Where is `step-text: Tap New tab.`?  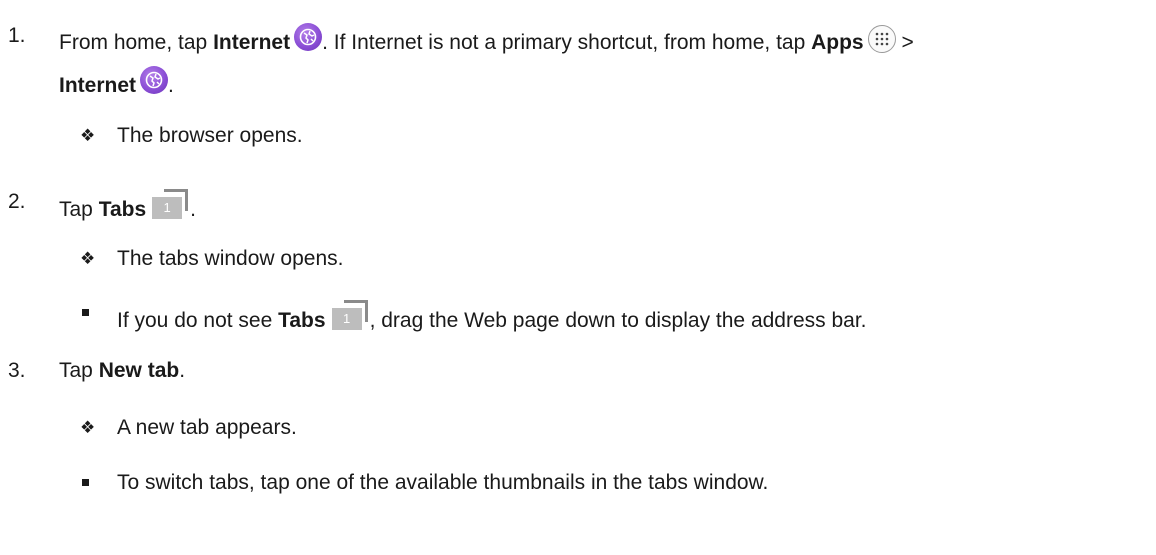 step-text: Tap New tab. is located at coordinates (122, 370).